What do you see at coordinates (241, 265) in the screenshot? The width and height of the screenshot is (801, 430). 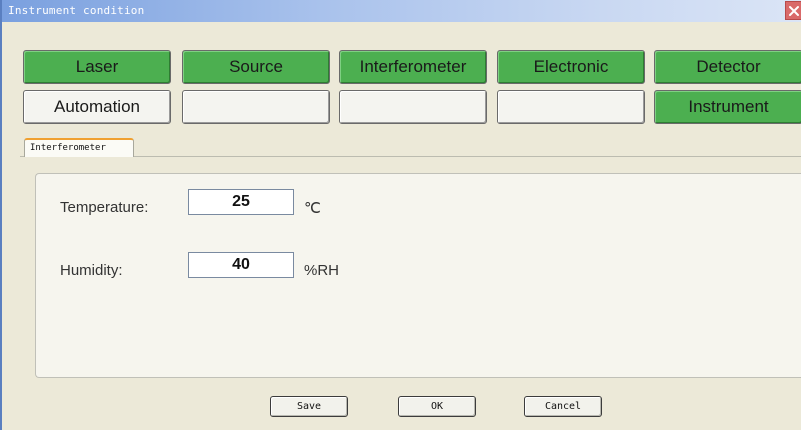 I see `humidity-field: 40` at bounding box center [241, 265].